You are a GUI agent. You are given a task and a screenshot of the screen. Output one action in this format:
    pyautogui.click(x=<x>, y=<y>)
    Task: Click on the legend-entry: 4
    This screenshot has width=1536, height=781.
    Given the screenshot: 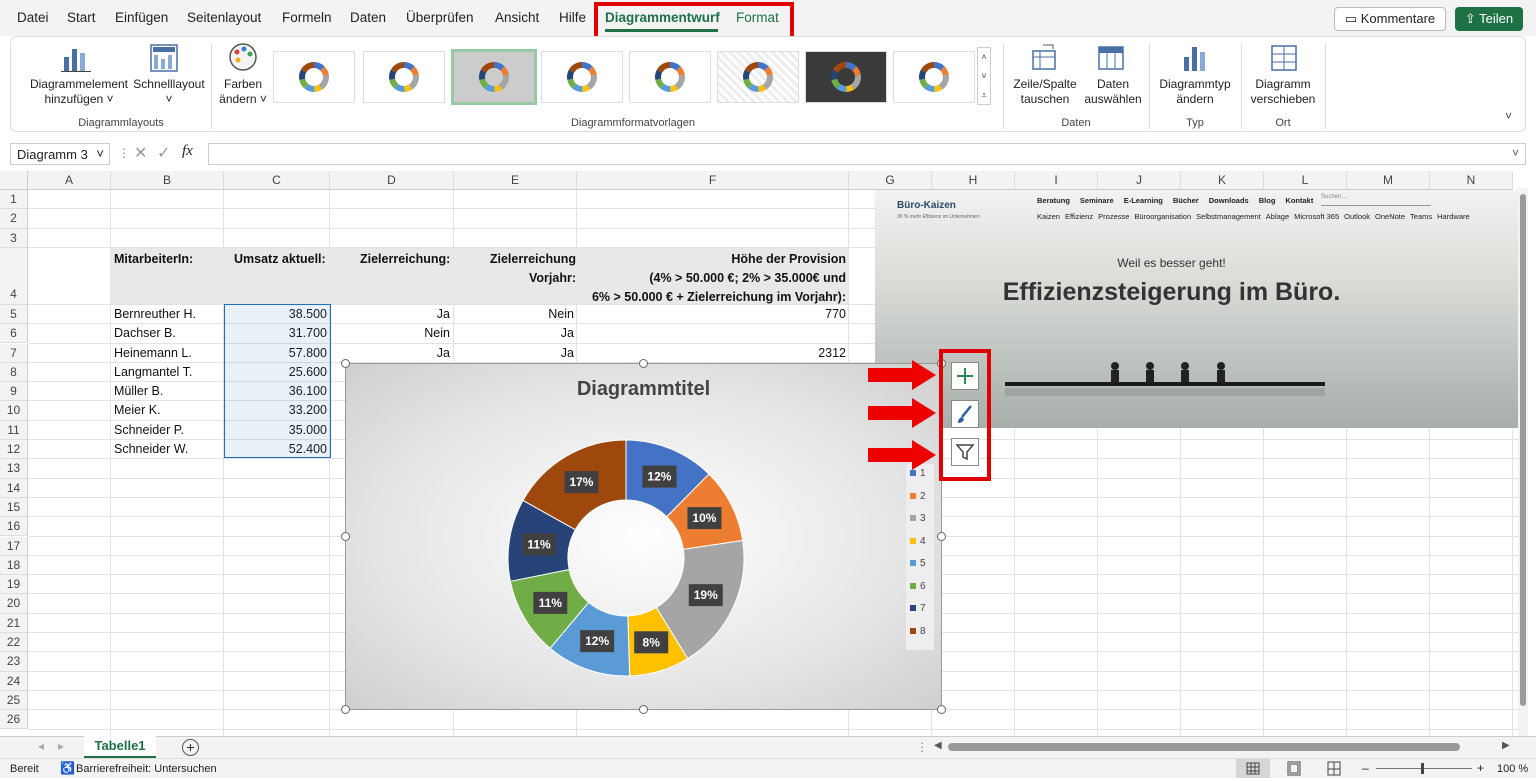 What is the action you would take?
    pyautogui.click(x=918, y=541)
    